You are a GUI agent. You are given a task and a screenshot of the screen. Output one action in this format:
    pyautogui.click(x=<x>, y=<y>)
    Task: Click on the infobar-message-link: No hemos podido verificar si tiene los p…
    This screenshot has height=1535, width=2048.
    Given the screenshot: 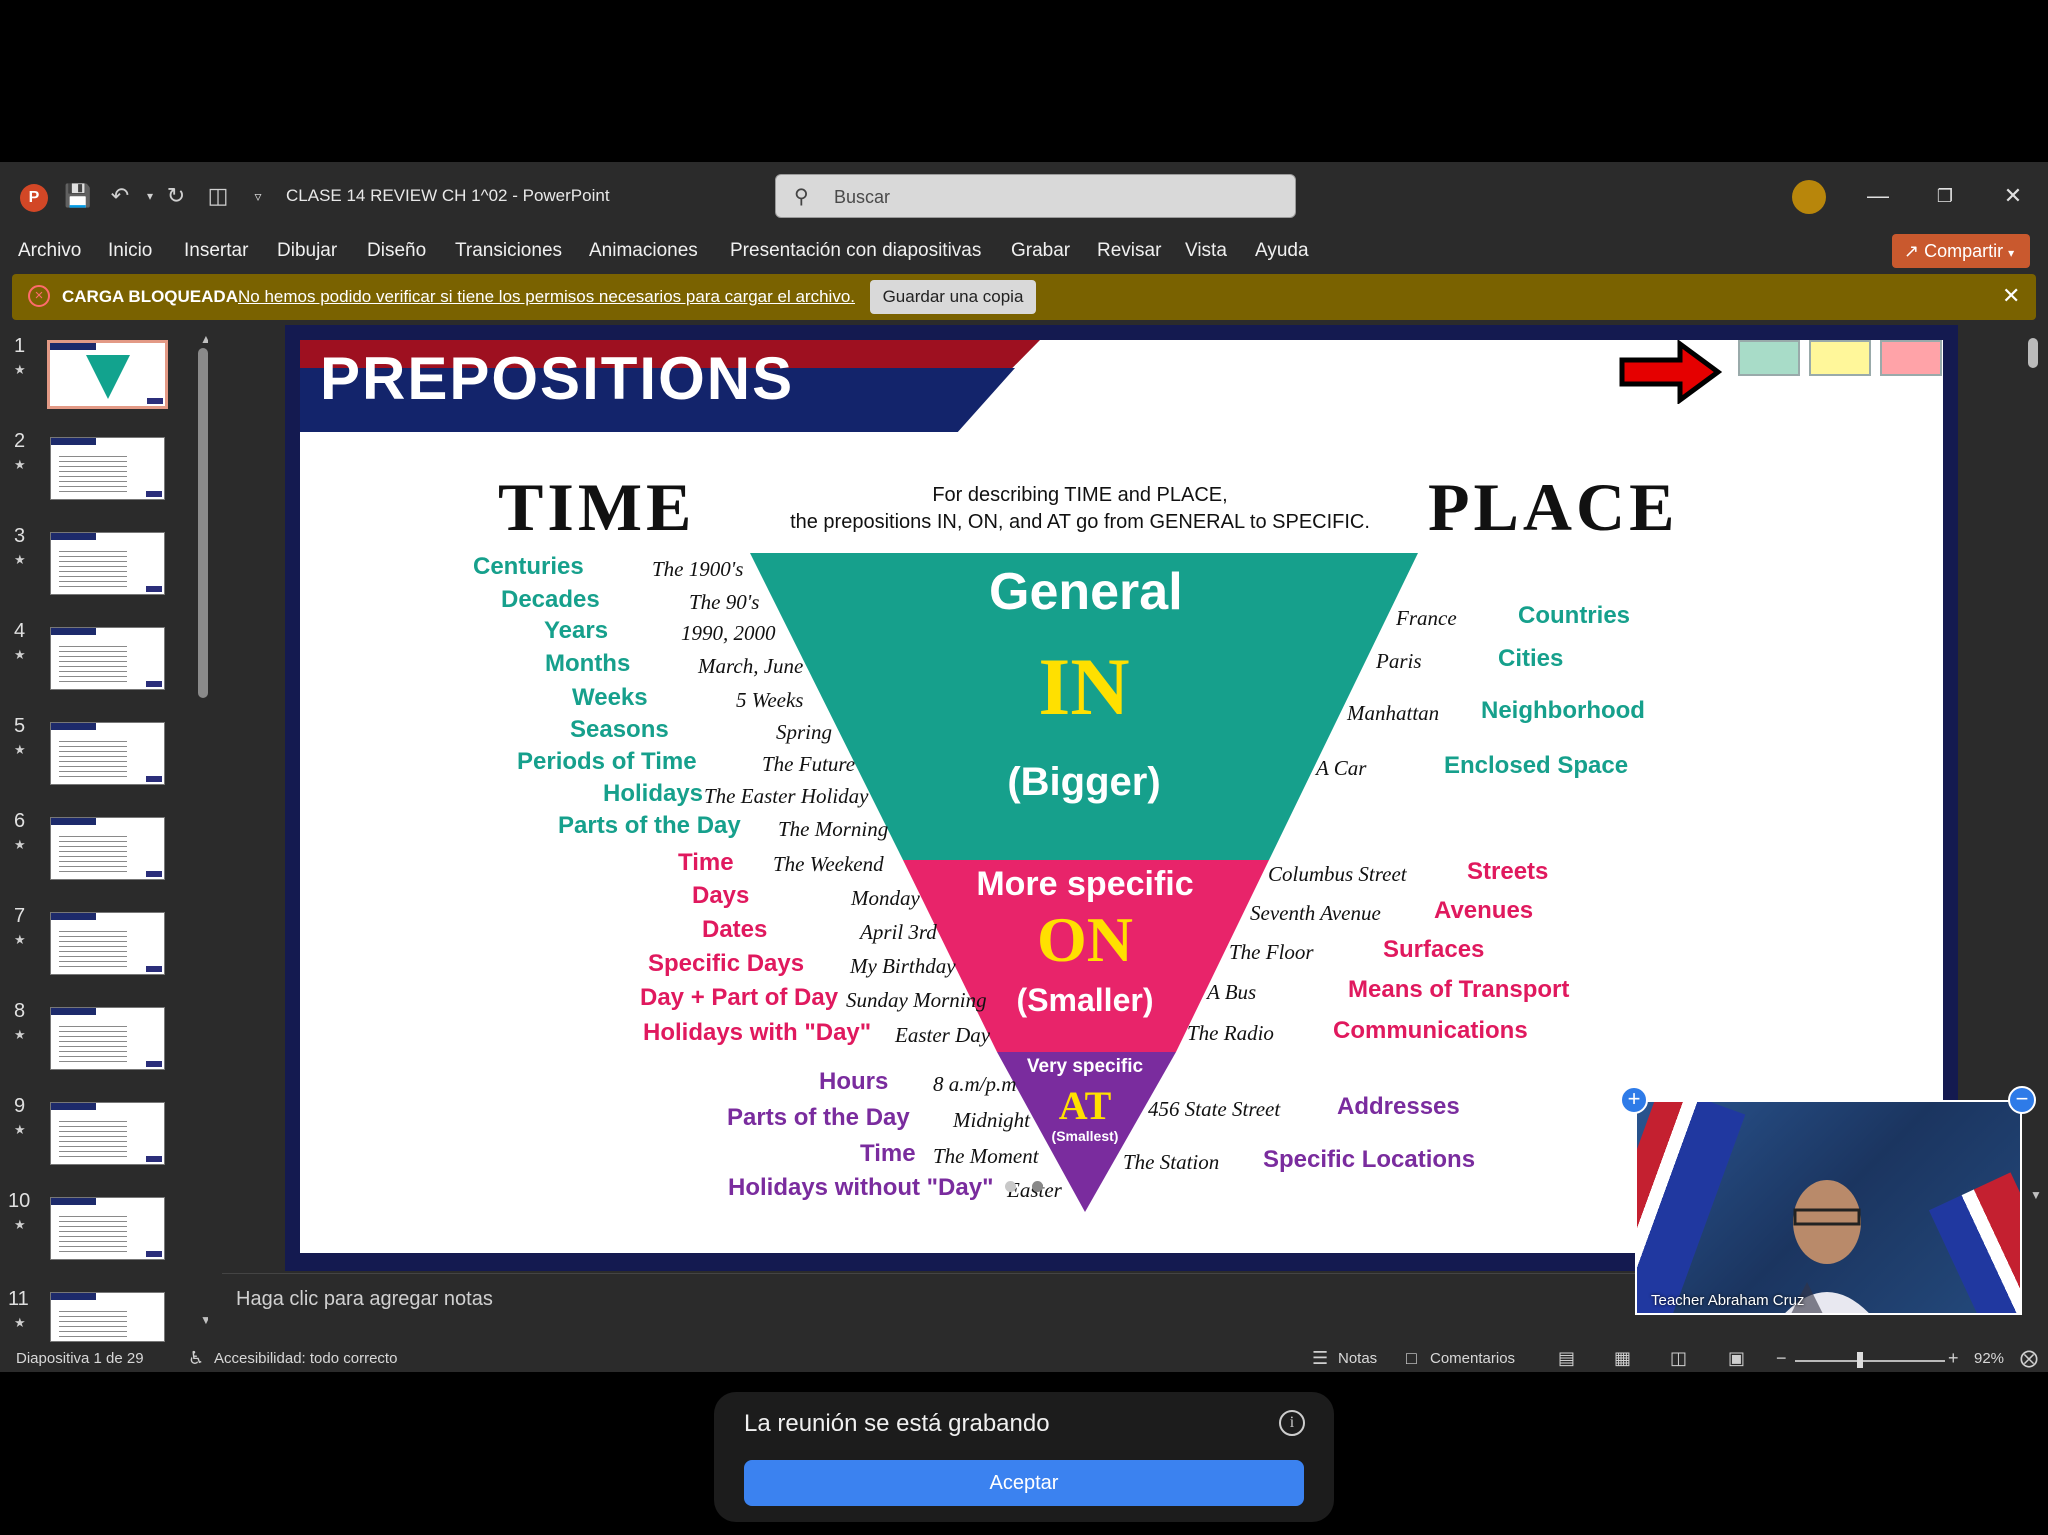 What is the action you would take?
    pyautogui.click(x=546, y=297)
    